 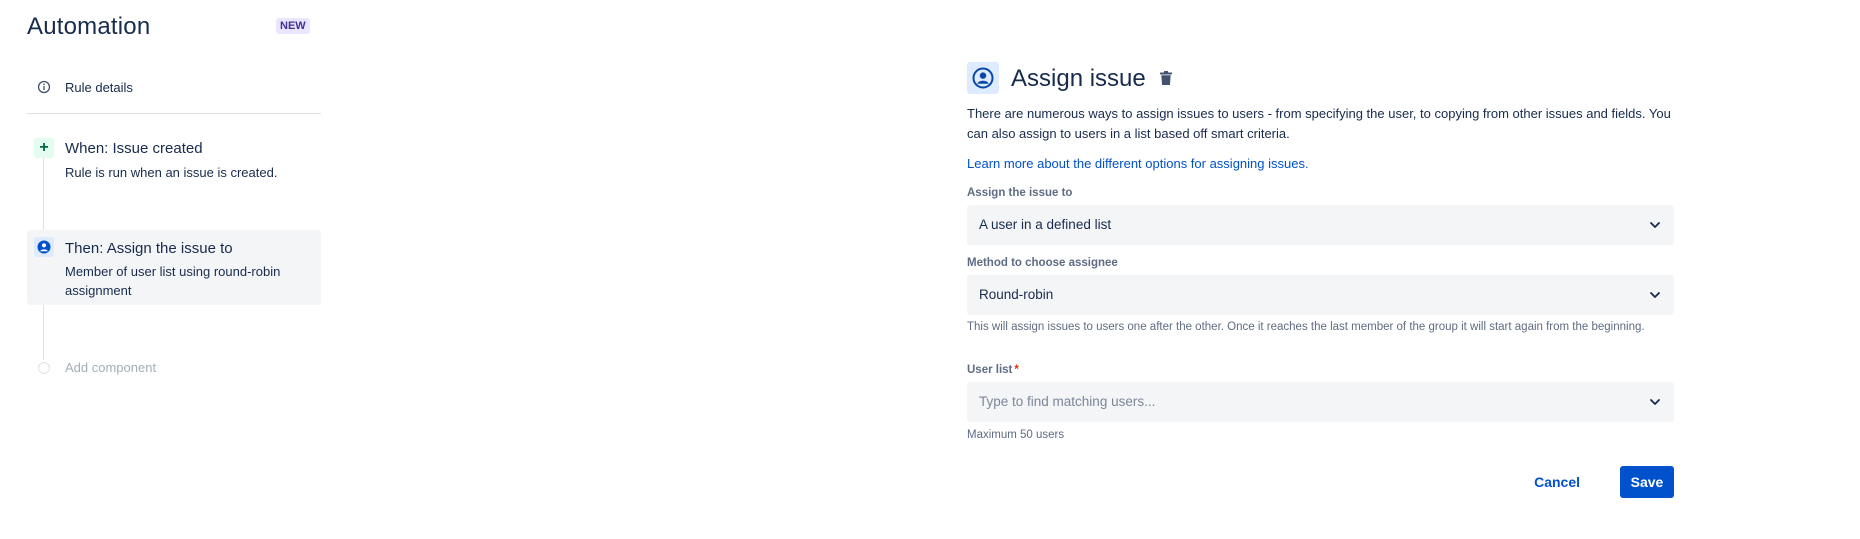 What do you see at coordinates (1320, 79) in the screenshot?
I see `panel-header: Assign issue` at bounding box center [1320, 79].